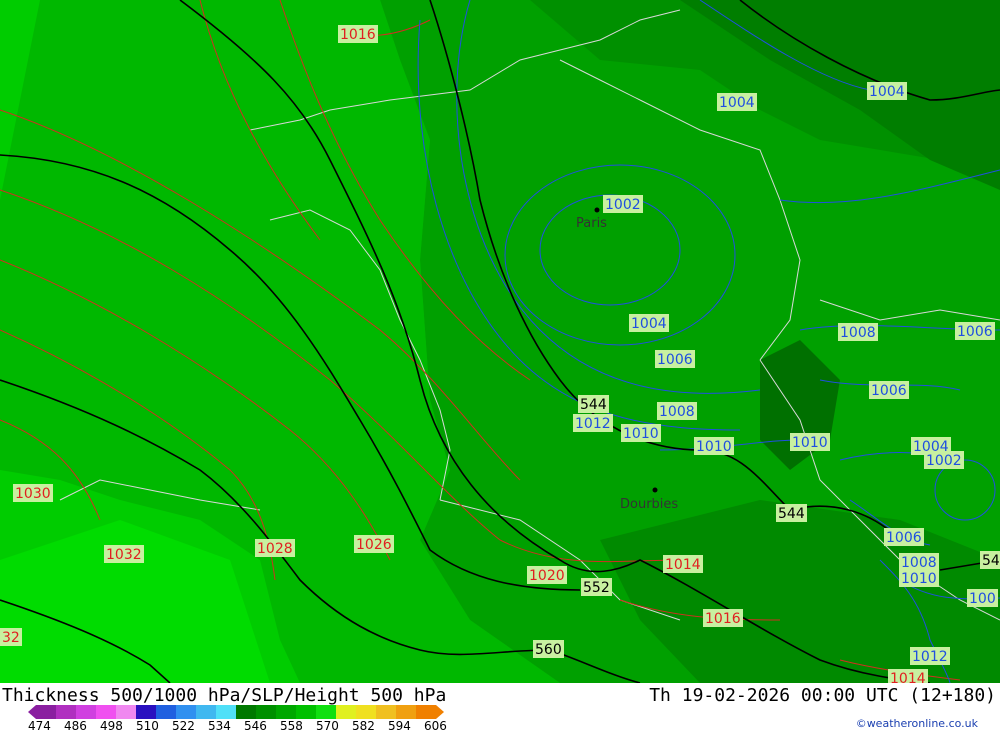 The image size is (1000, 733). I want to click on city-label-paris: Paris, so click(591, 223).